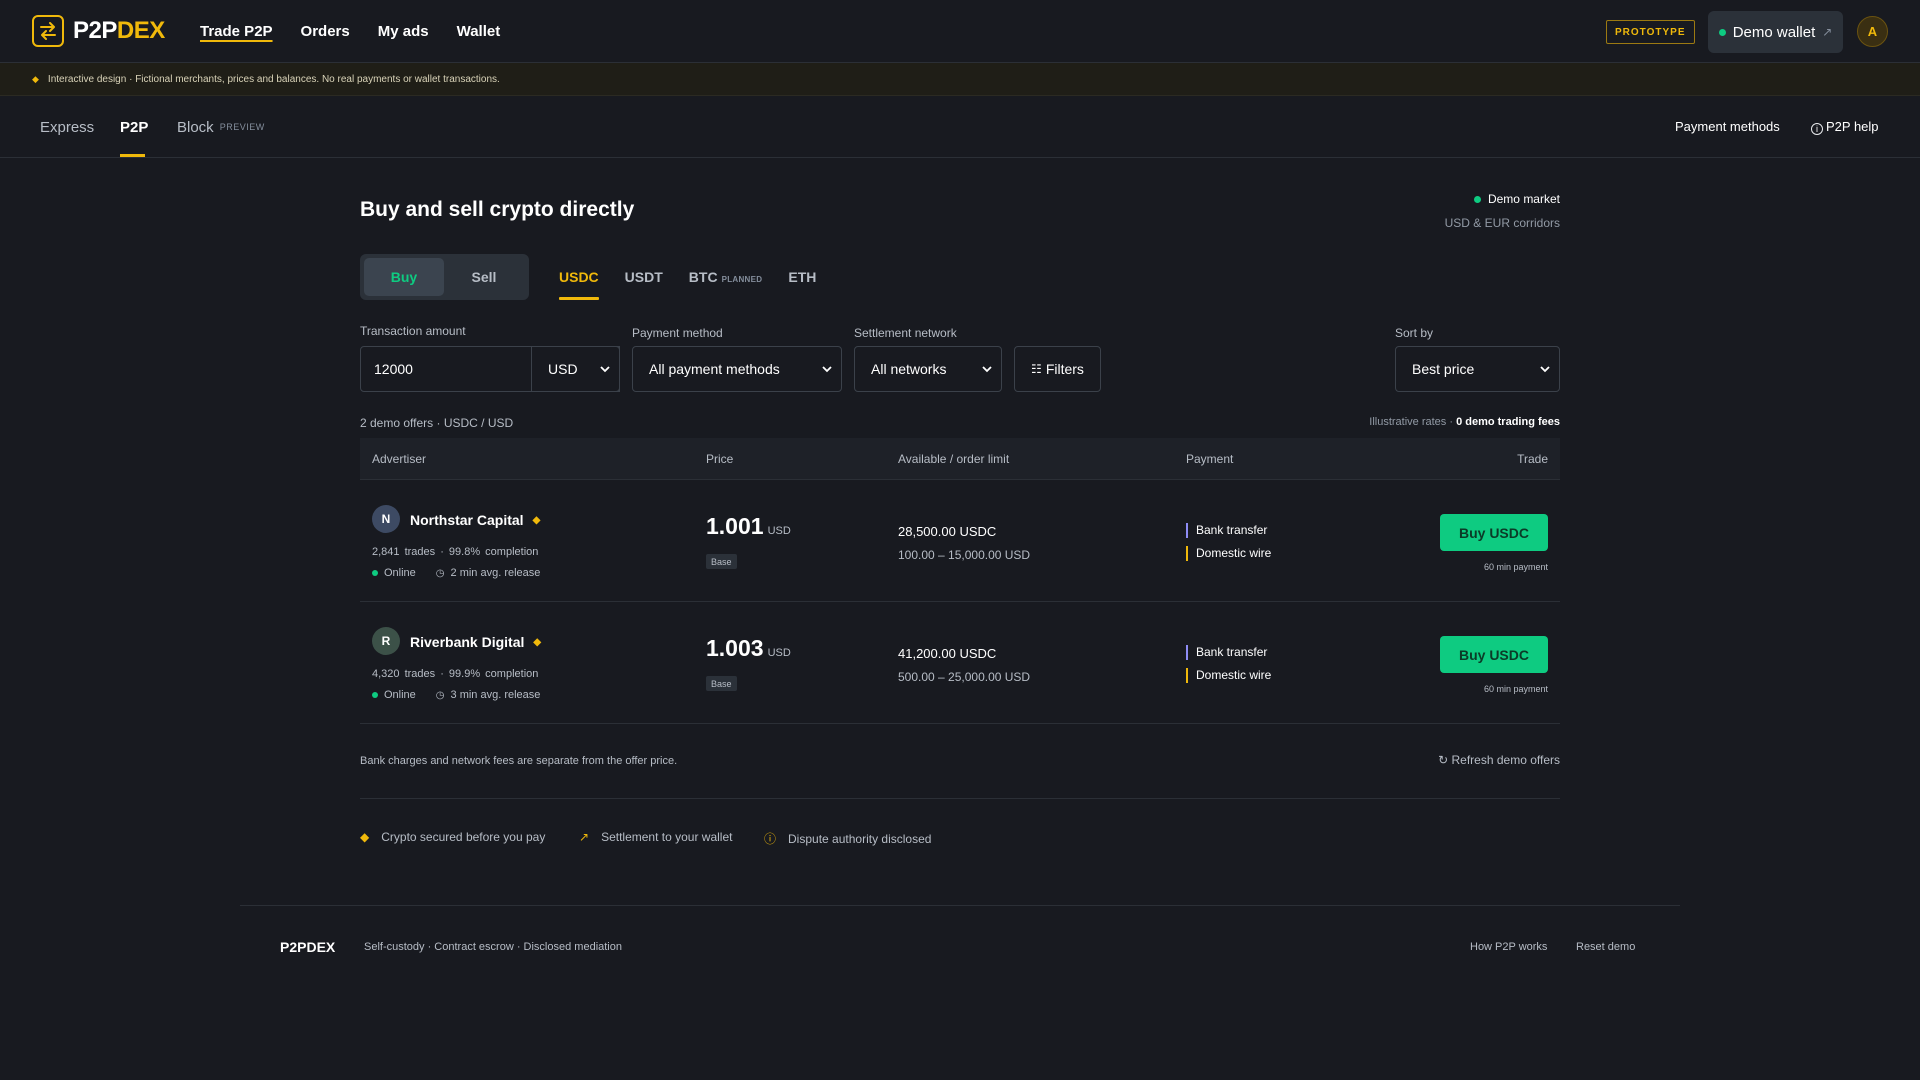 This screenshot has width=1920, height=1080. Describe the element at coordinates (667, 837) in the screenshot. I see `trust-text: Settlement to your wallet` at that location.